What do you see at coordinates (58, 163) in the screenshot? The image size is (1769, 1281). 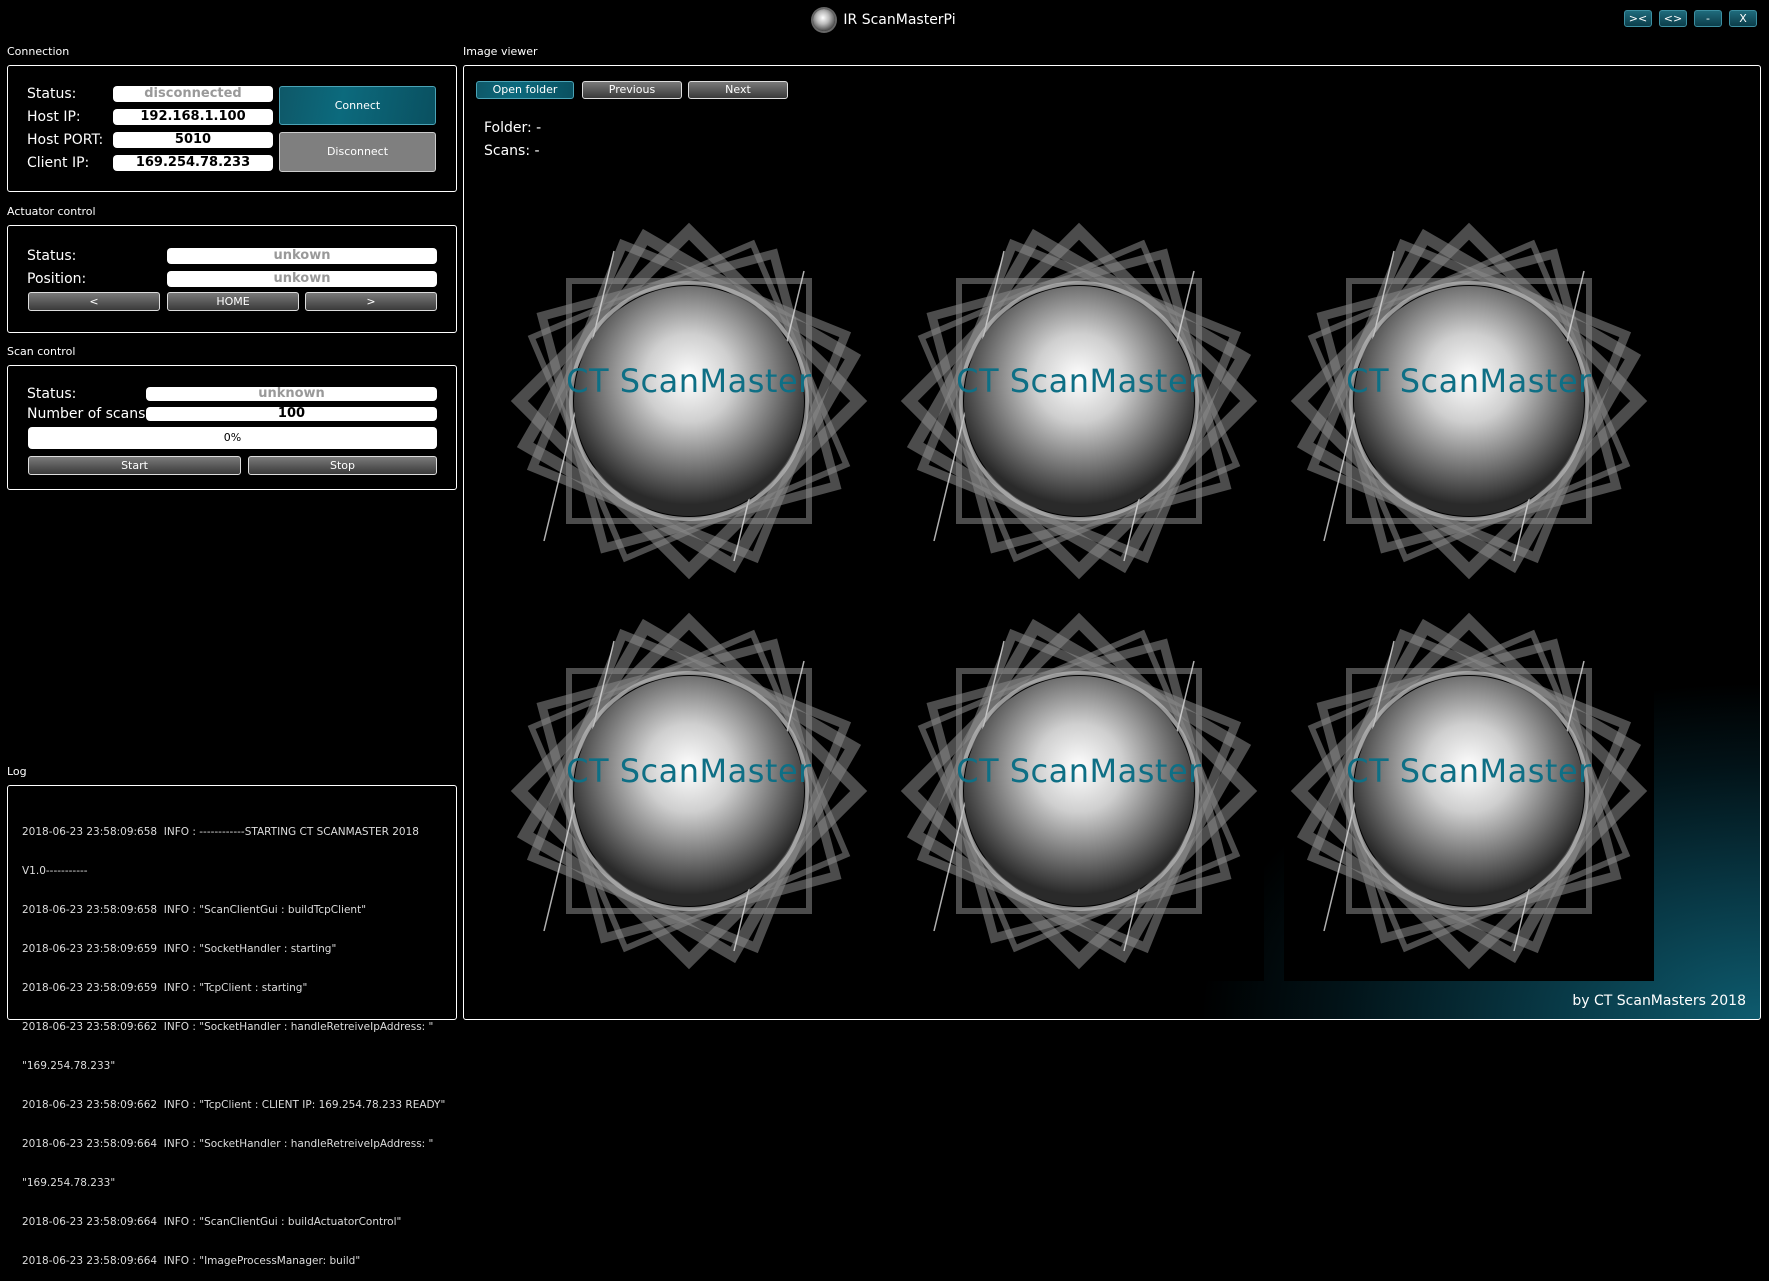 I see `client-ip-label: Client IP:` at bounding box center [58, 163].